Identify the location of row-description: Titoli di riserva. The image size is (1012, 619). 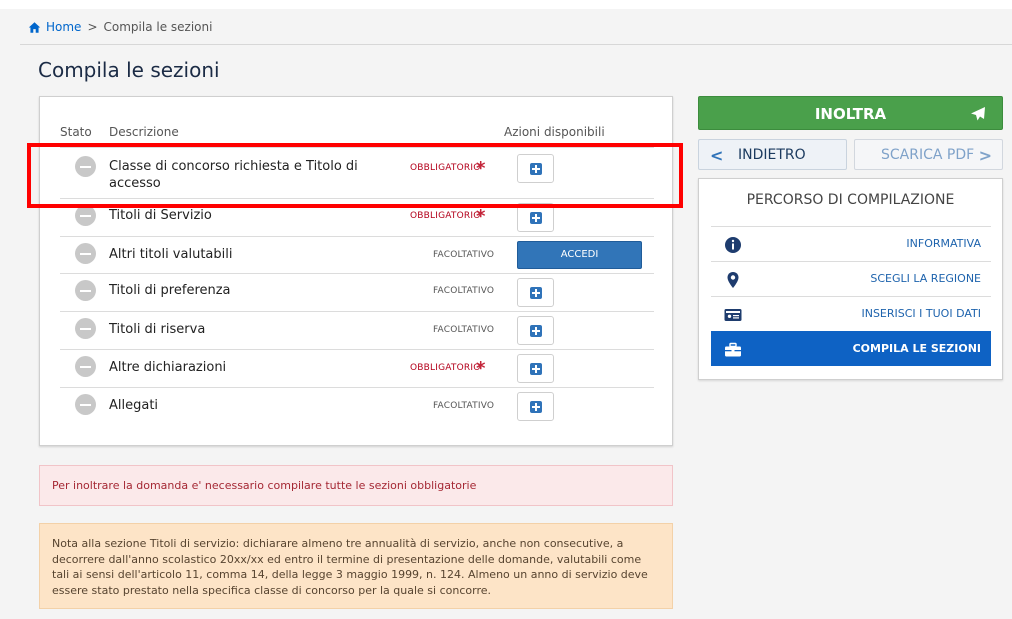
(157, 329).